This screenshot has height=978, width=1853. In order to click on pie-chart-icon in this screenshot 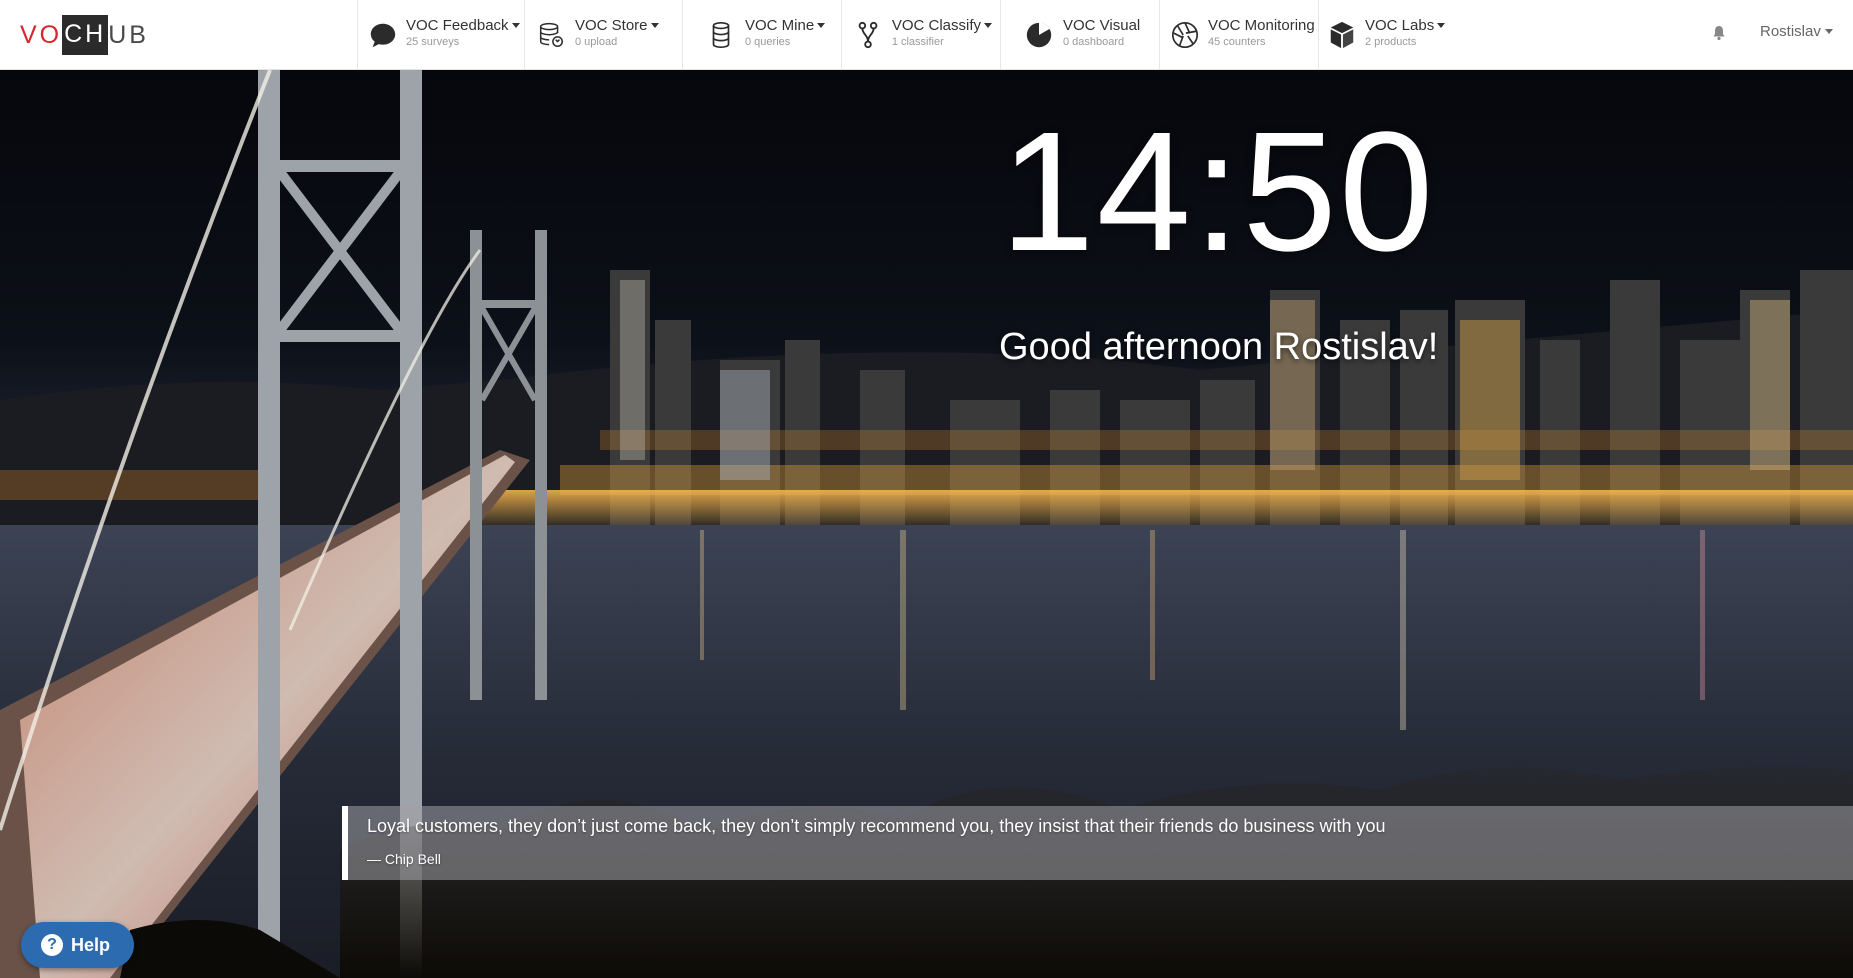, I will do `click(1039, 35)`.